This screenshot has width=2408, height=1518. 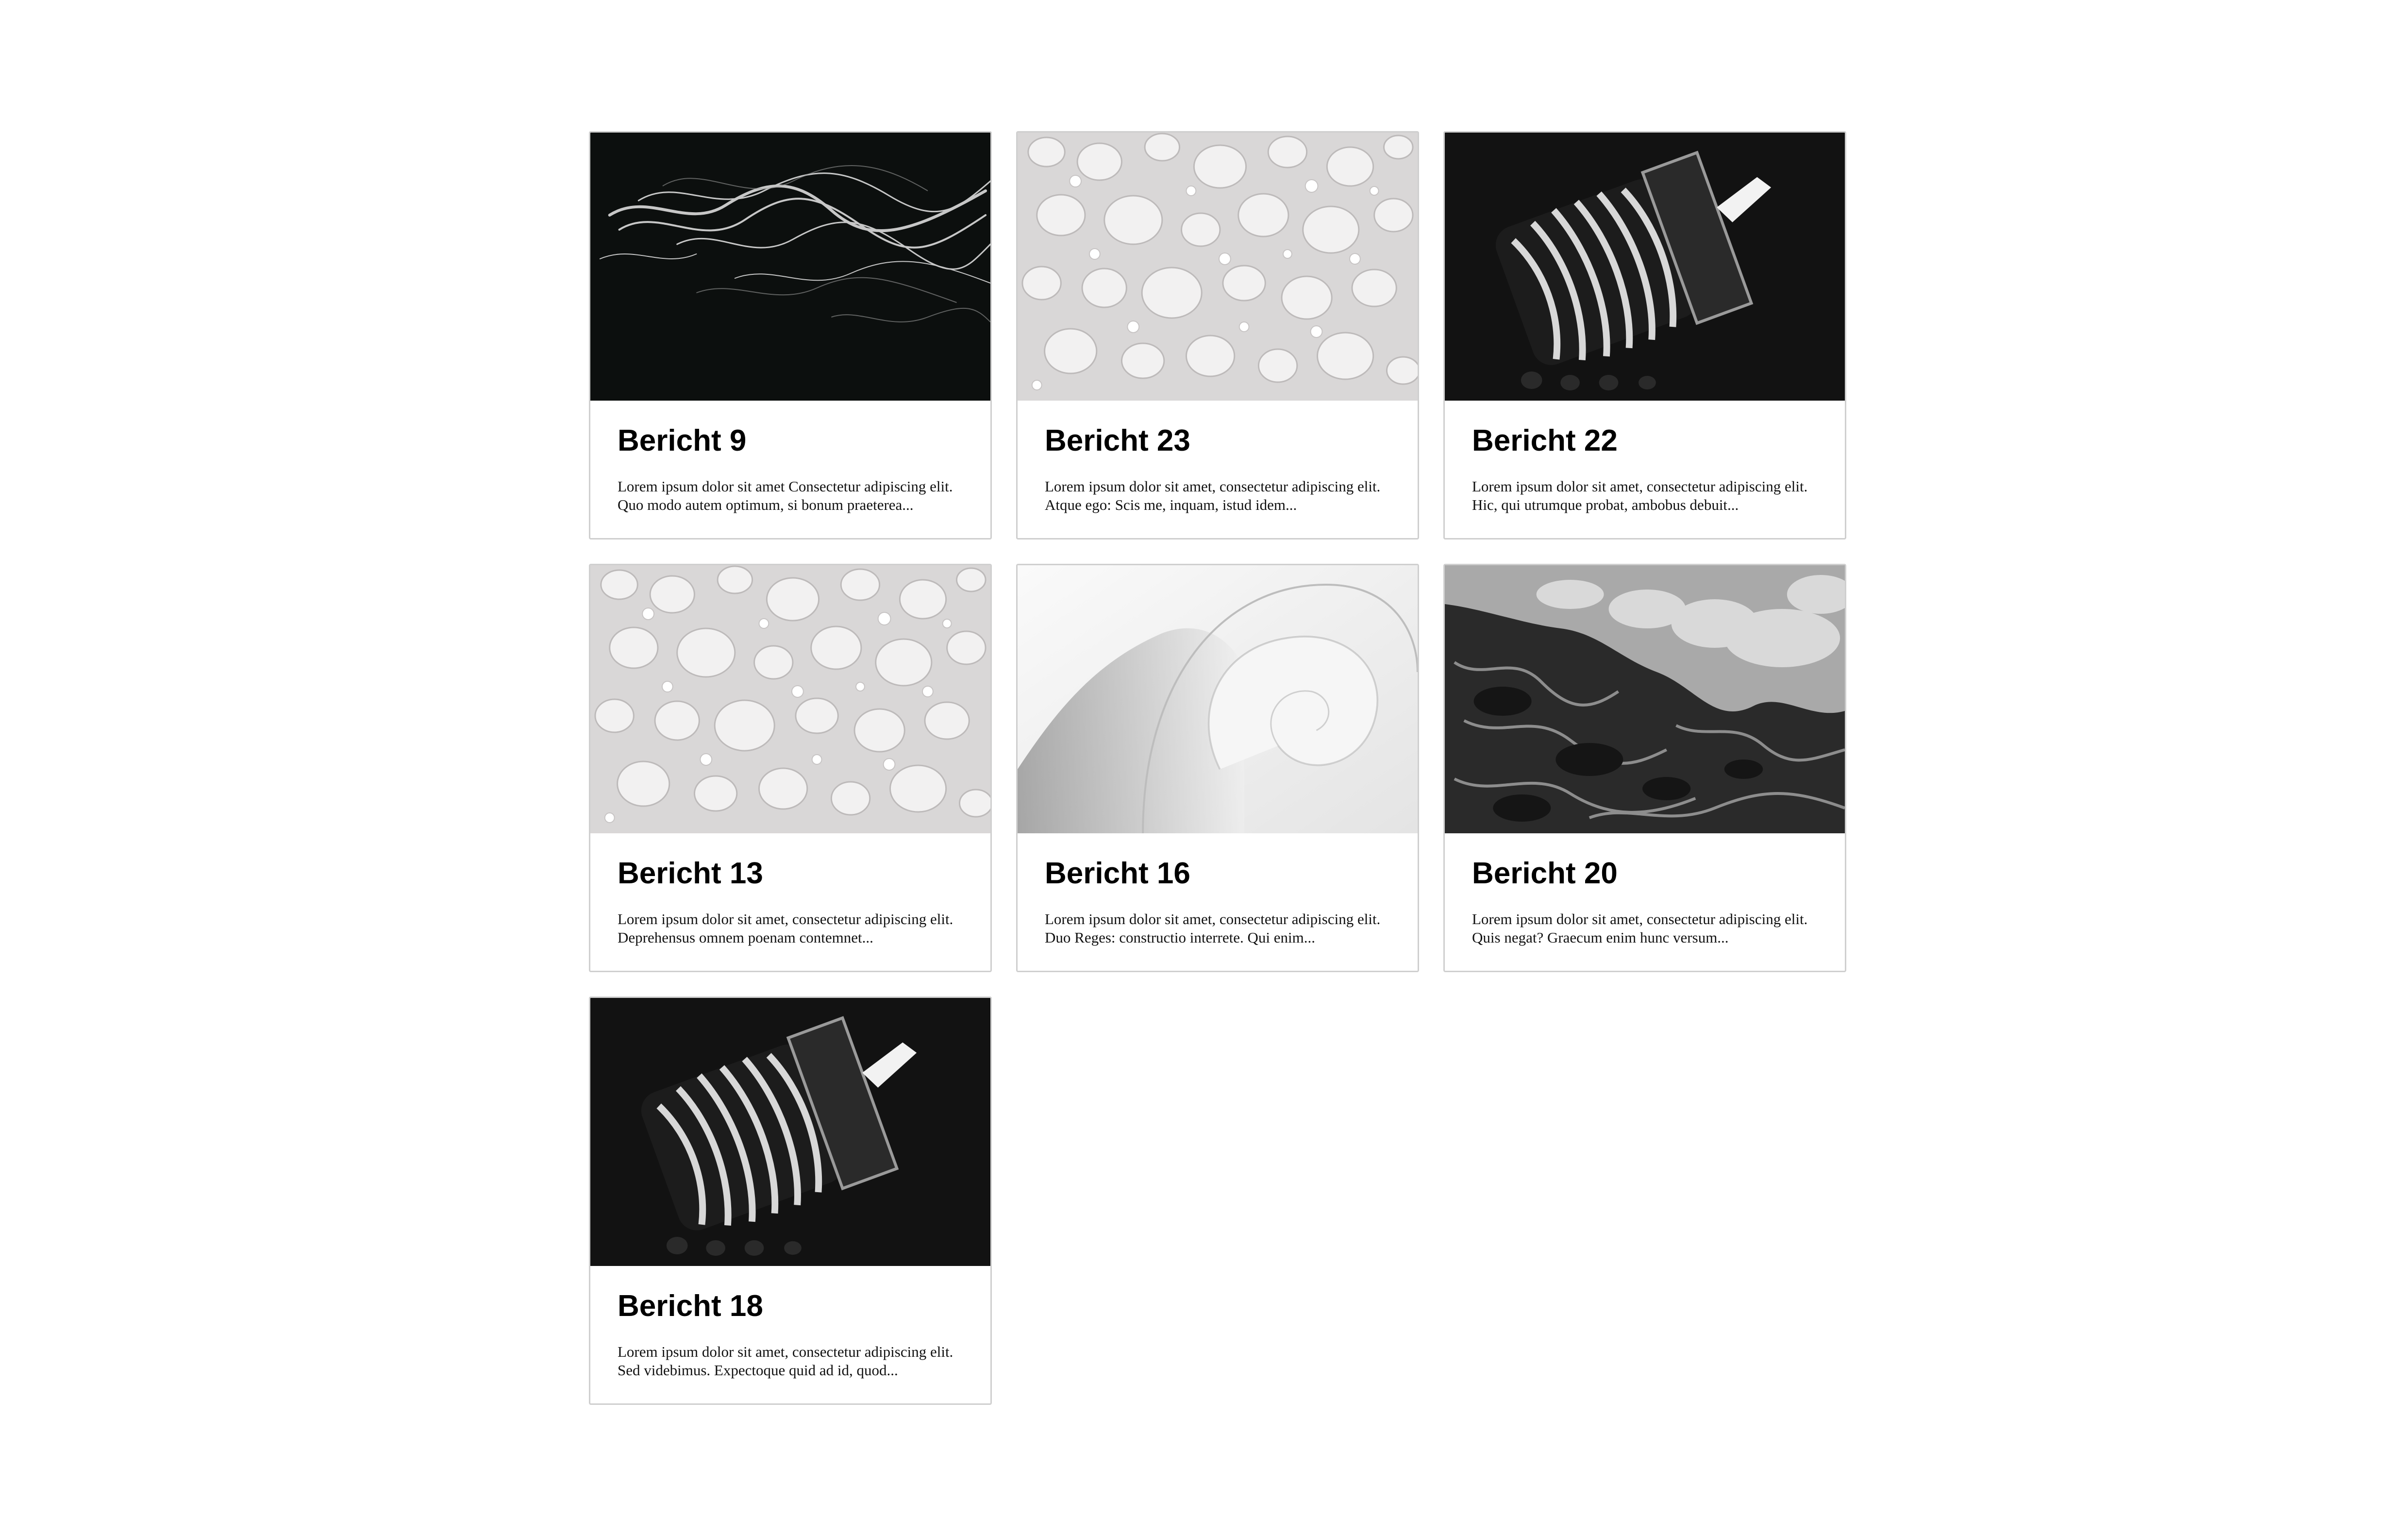 What do you see at coordinates (1217, 874) in the screenshot?
I see `post-title: Bericht 16` at bounding box center [1217, 874].